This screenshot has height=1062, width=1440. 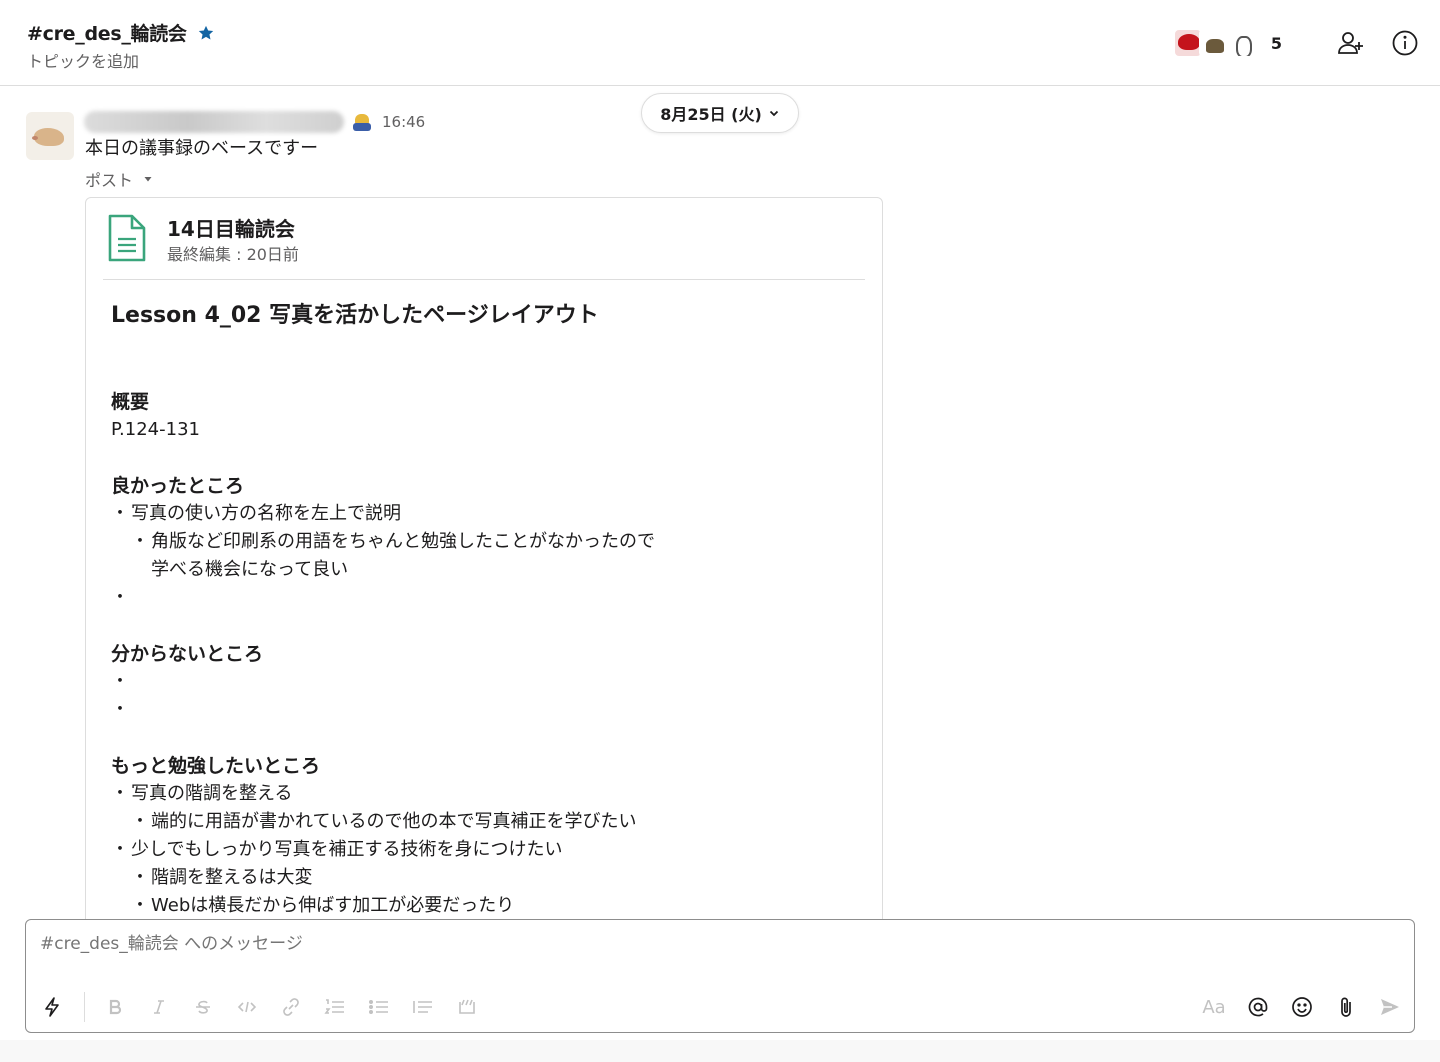 I want to click on shortcuts-icon, so click(x=52, y=1007).